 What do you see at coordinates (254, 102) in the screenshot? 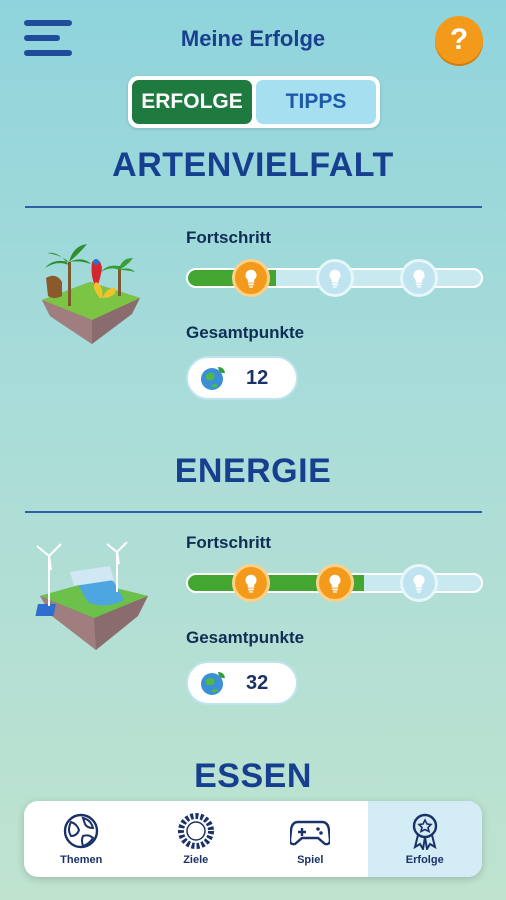
I see `tab-switcher: ERFOLGE TIPPS` at bounding box center [254, 102].